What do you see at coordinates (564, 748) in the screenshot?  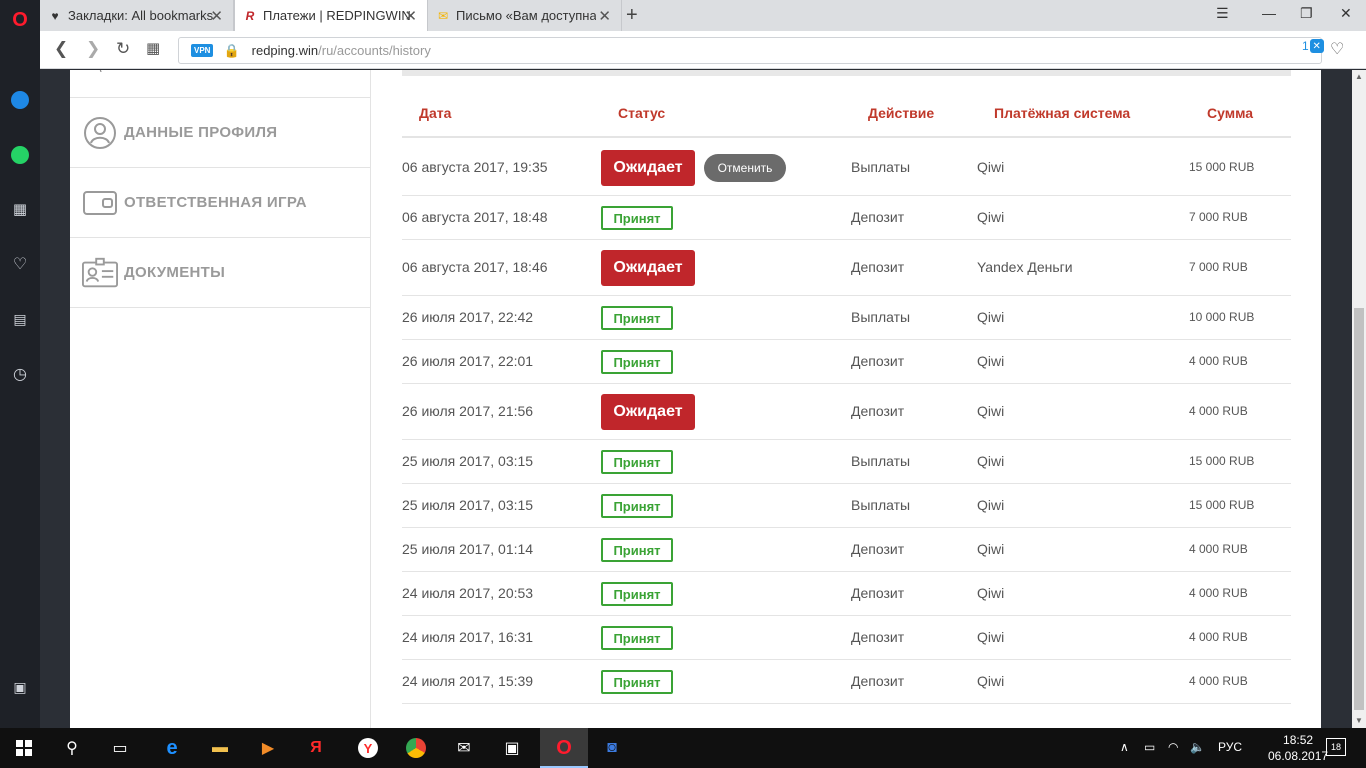 I see `opera-taskbar-icon: O` at bounding box center [564, 748].